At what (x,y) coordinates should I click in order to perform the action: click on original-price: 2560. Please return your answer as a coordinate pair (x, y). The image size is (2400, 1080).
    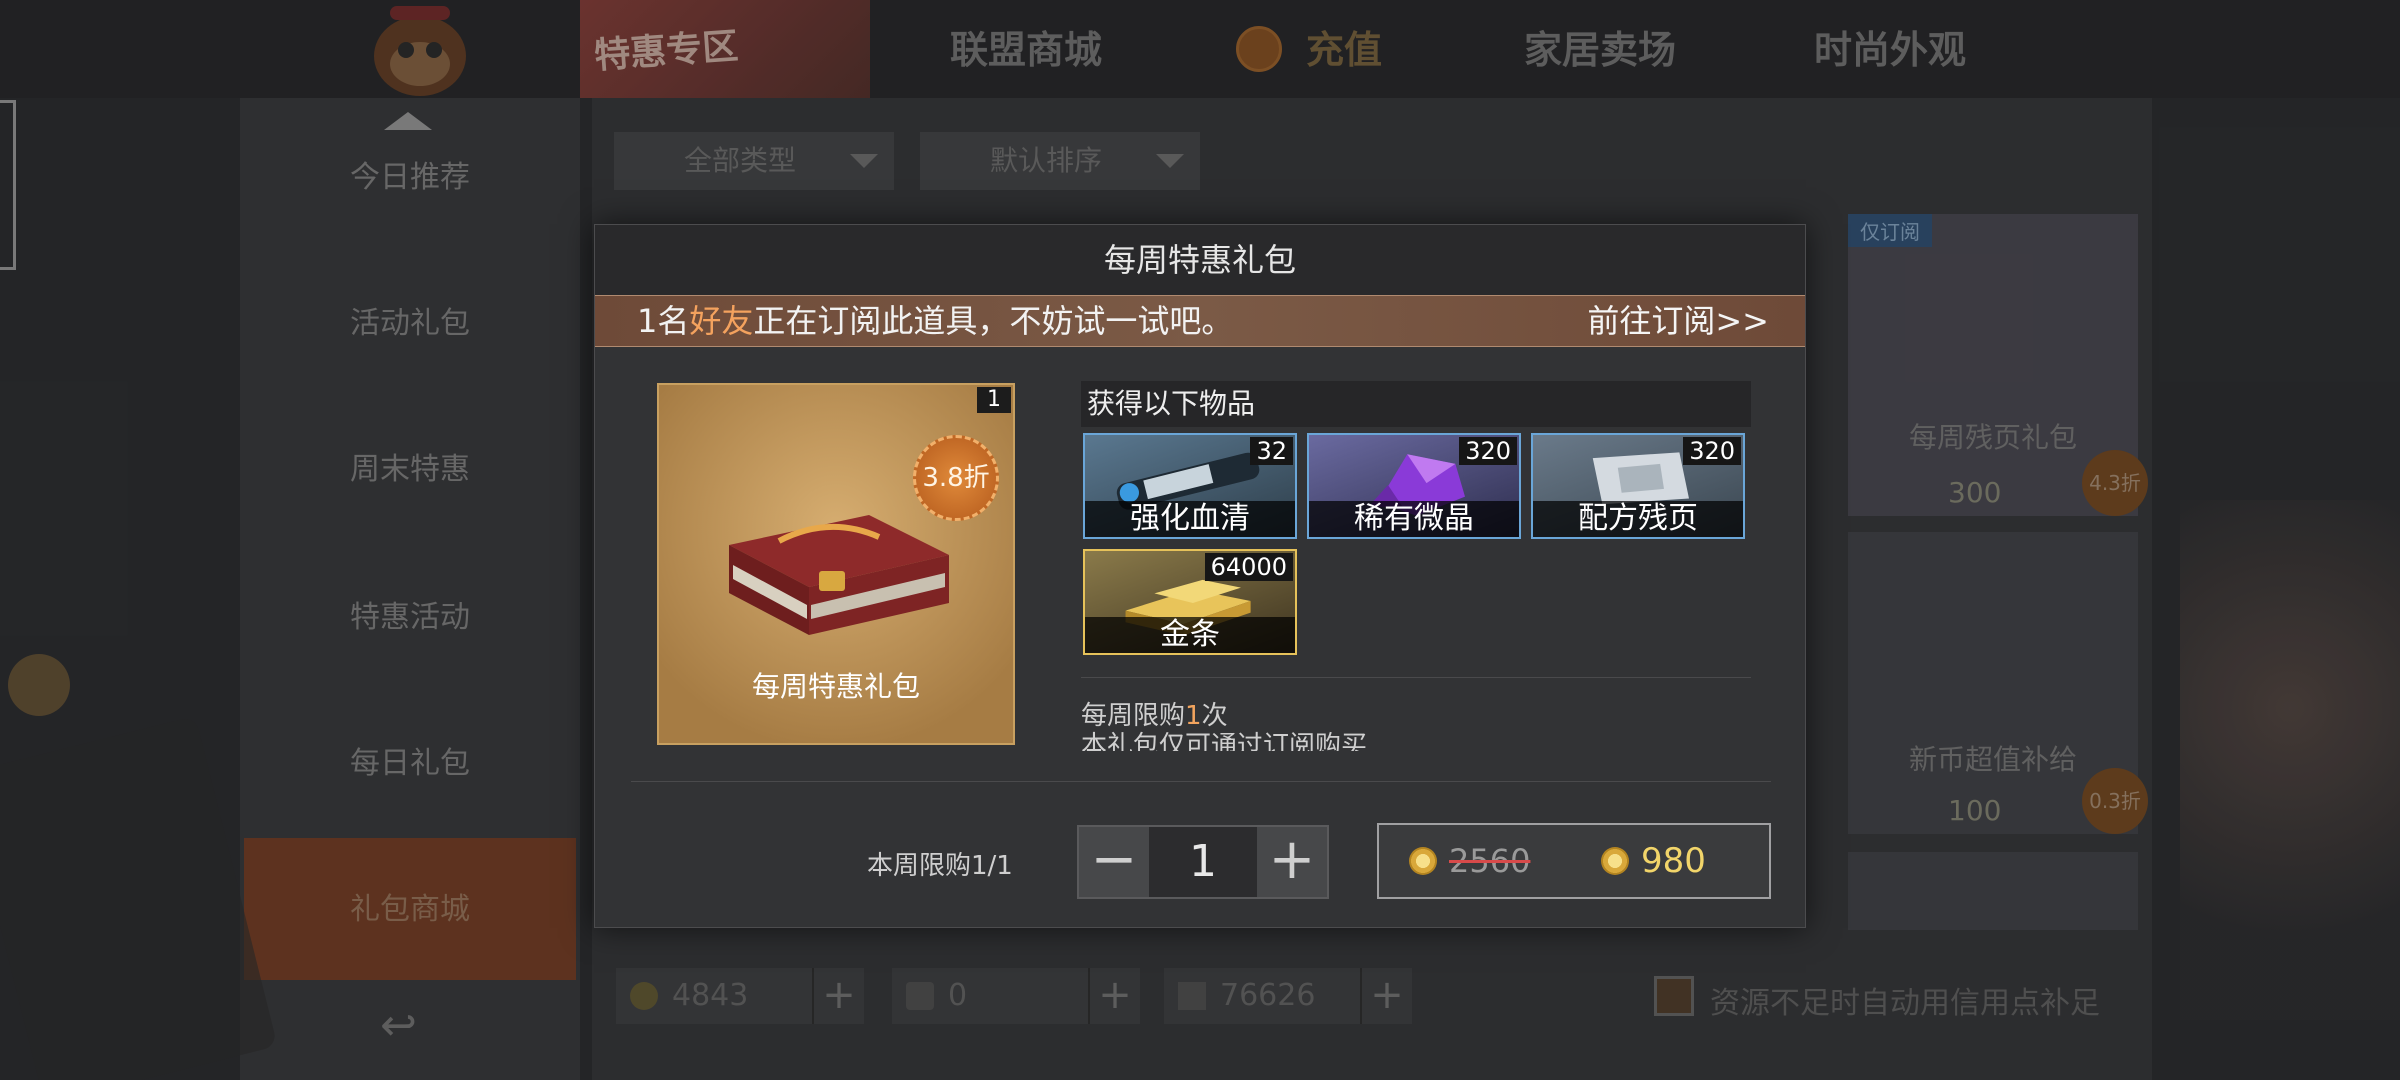
    Looking at the image, I should click on (1490, 861).